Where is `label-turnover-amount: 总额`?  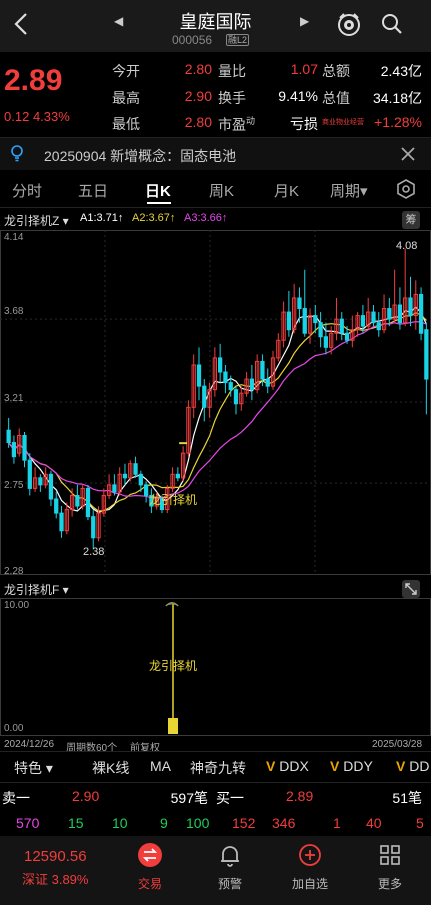
label-turnover-amount: 总额 is located at coordinates (336, 71).